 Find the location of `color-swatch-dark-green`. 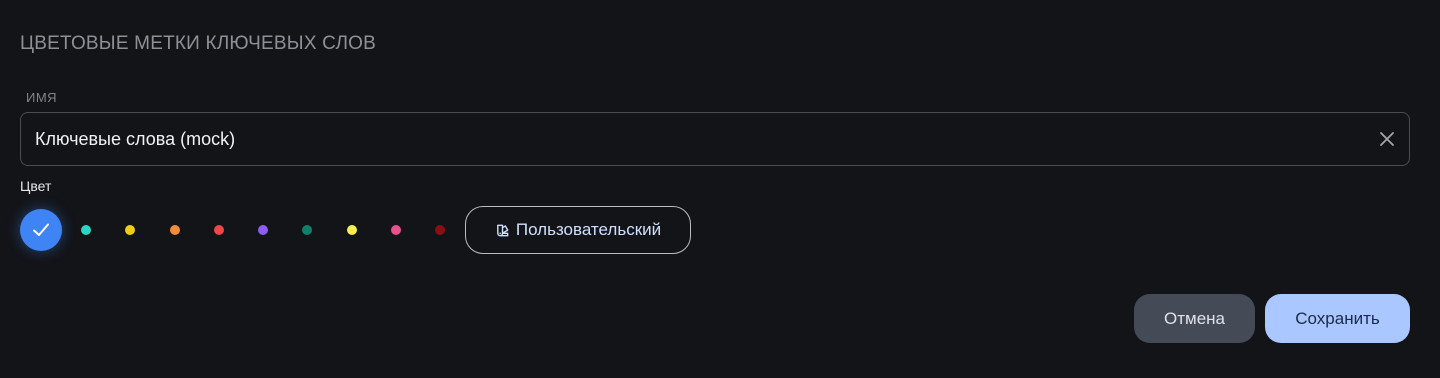

color-swatch-dark-green is located at coordinates (307, 230).